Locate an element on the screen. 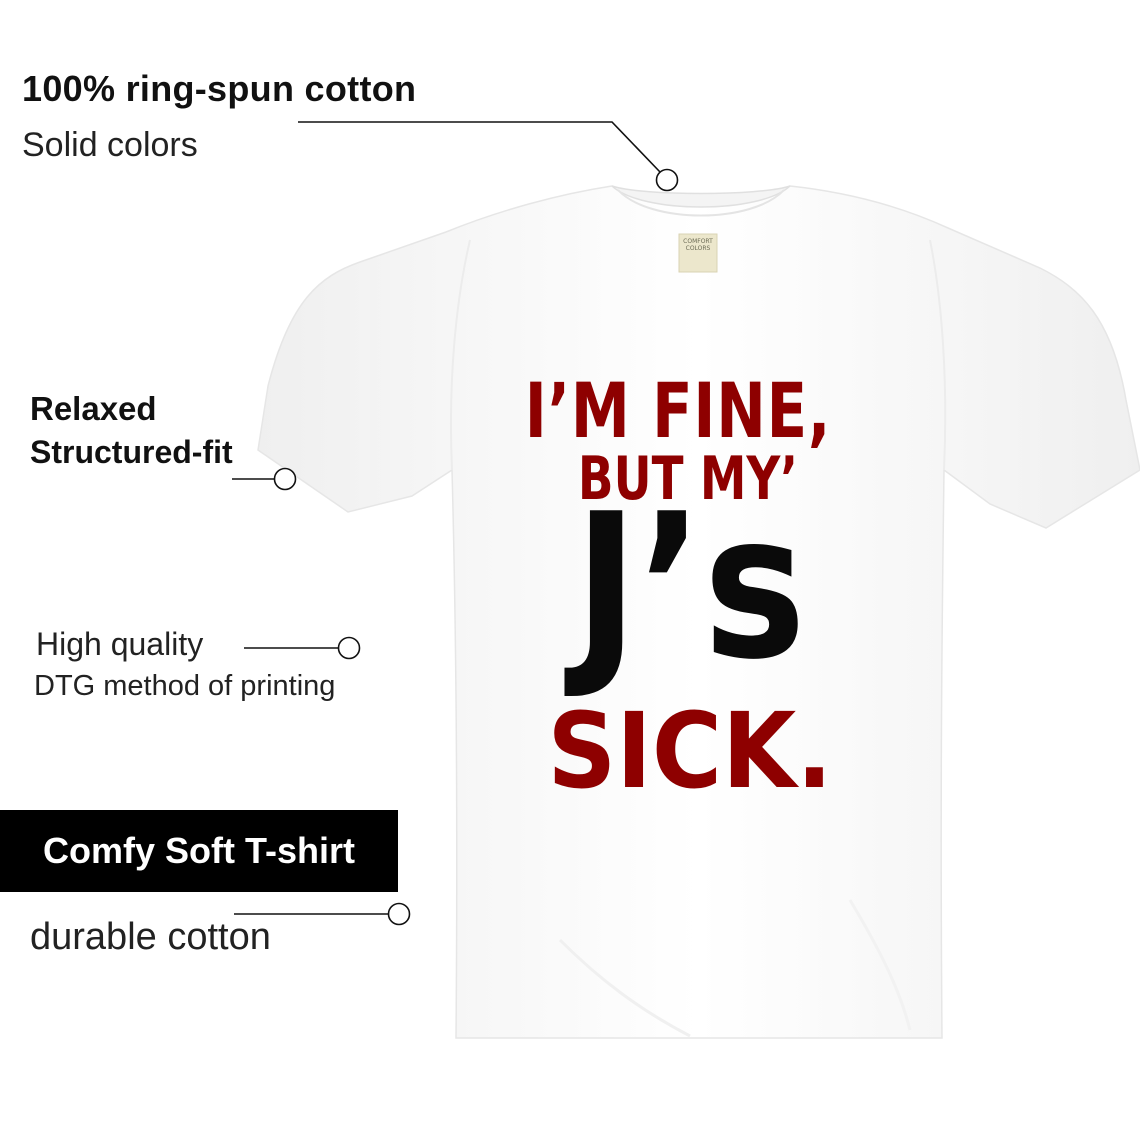 This screenshot has width=1140, height=1140. print-line-4: SICK. is located at coordinates (690, 751).